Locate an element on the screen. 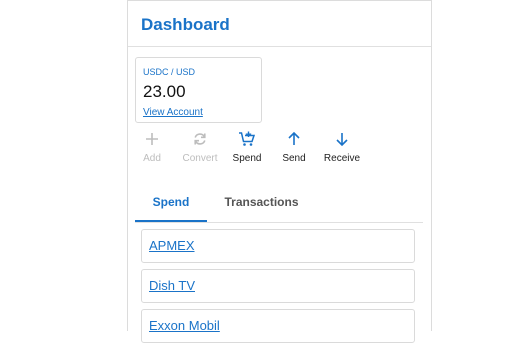 Image resolution: width=512 pixels, height=343 pixels. add-button: Add is located at coordinates (152, 147).